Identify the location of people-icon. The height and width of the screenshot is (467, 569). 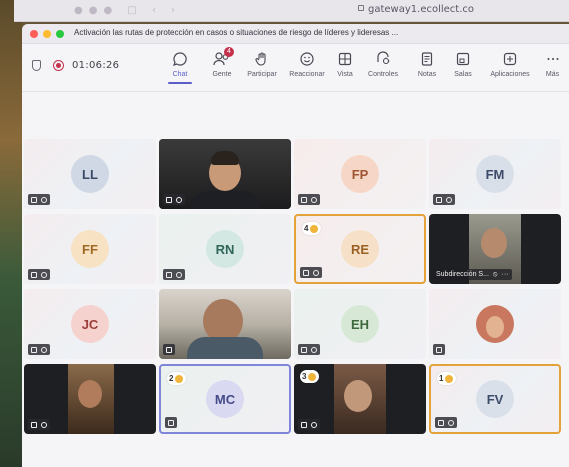
(222, 59).